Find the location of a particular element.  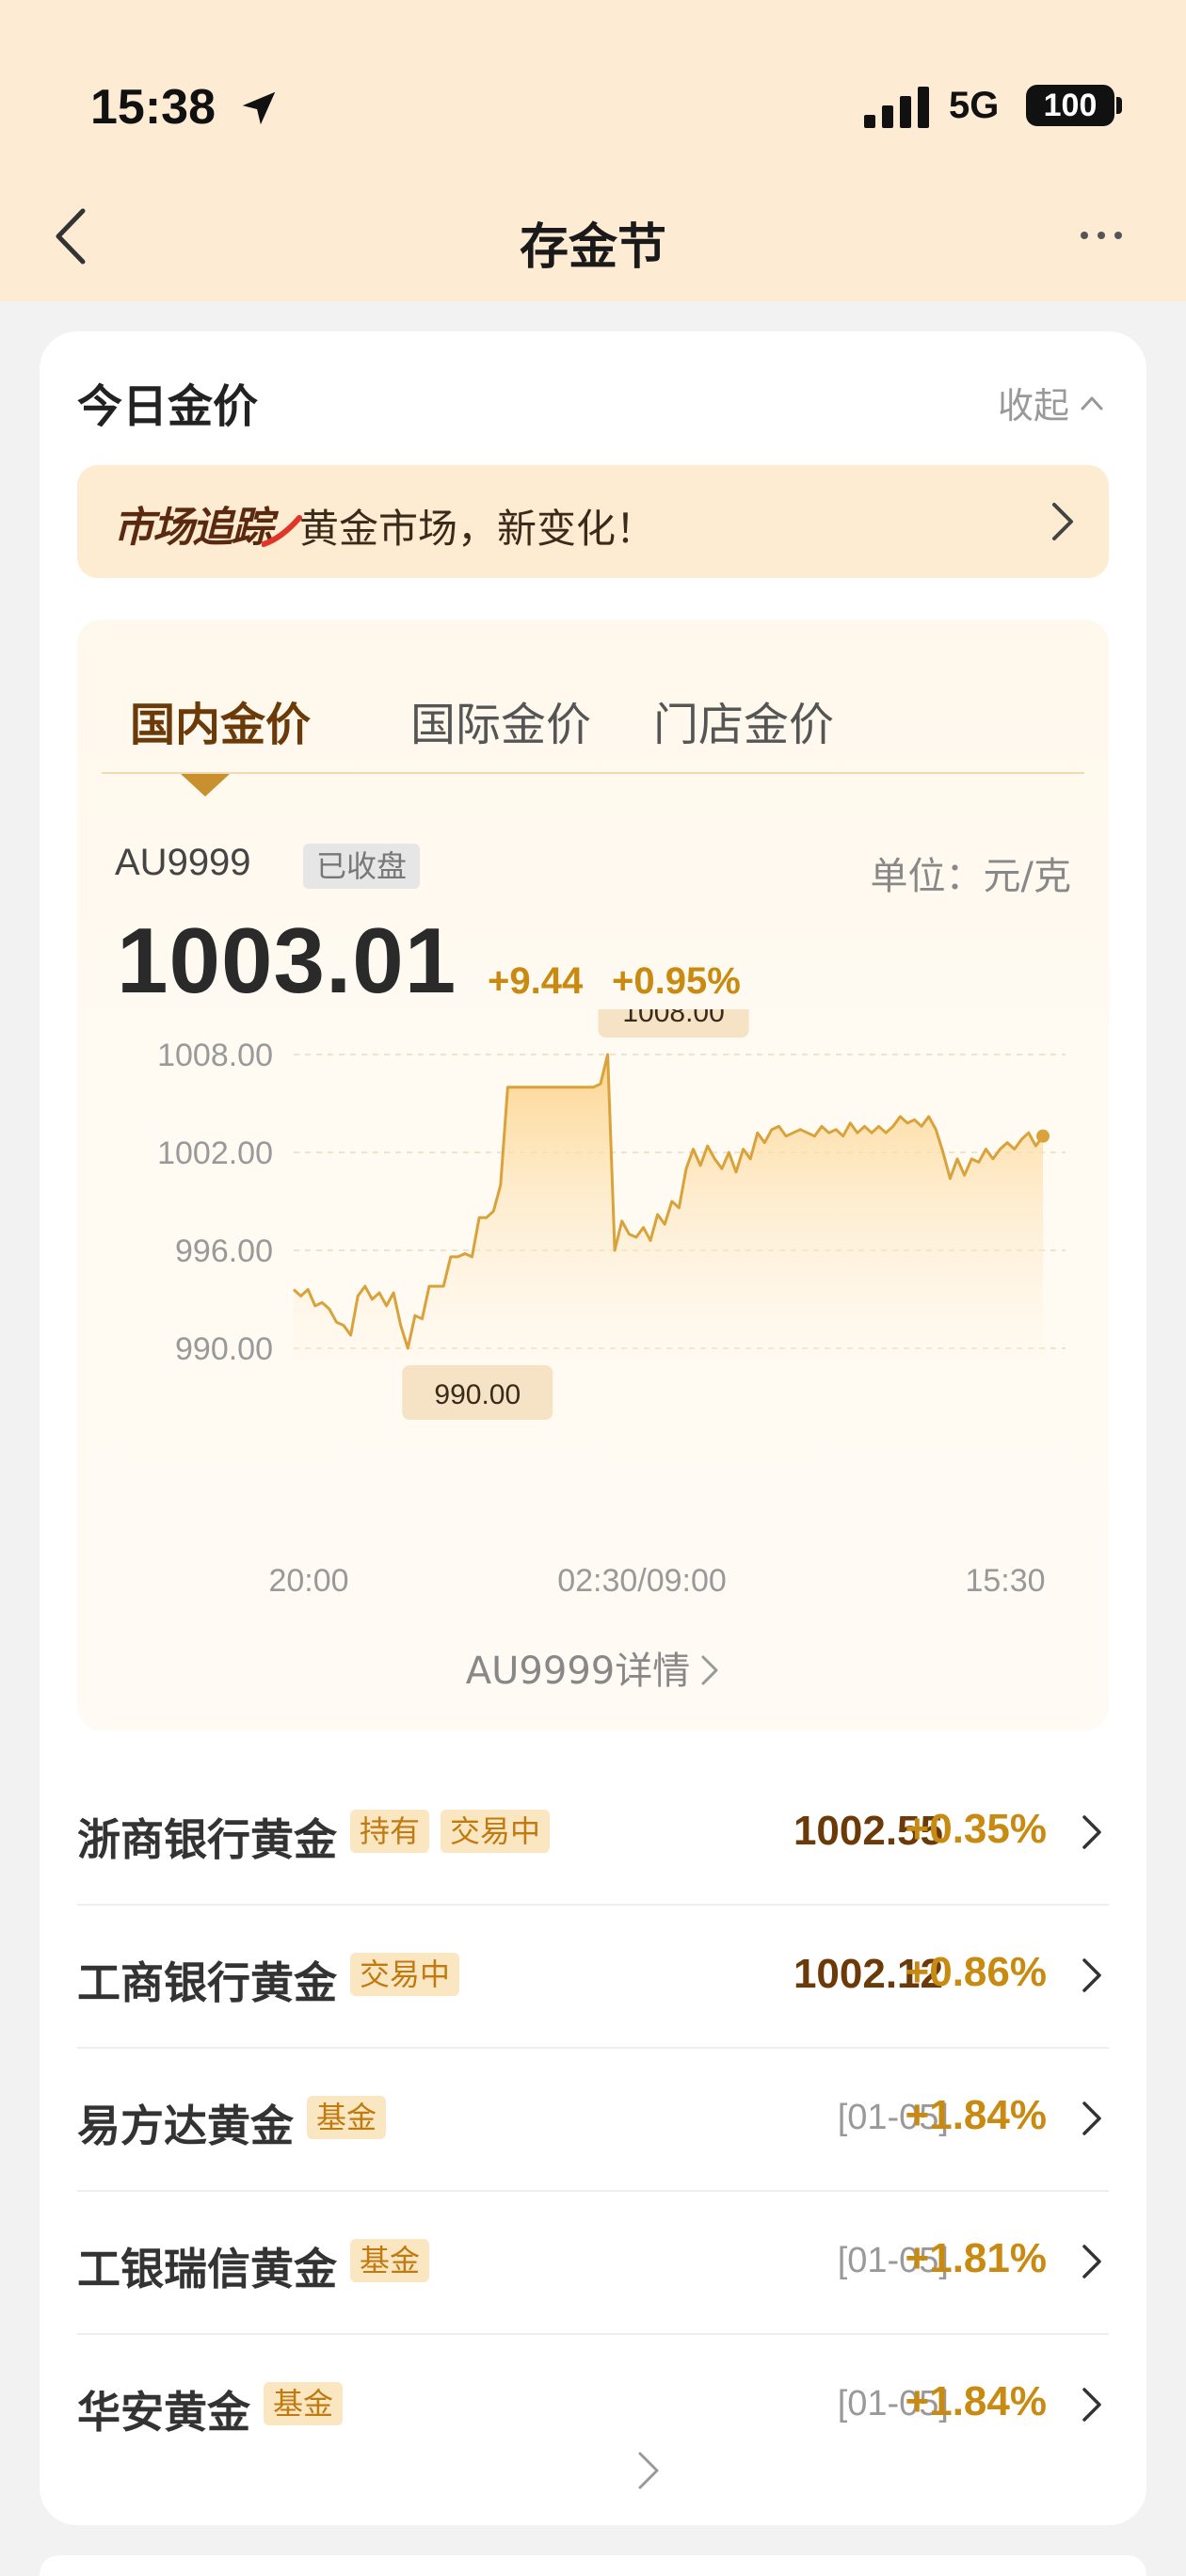

product-change-percent: +1.81% is located at coordinates (976, 2258).